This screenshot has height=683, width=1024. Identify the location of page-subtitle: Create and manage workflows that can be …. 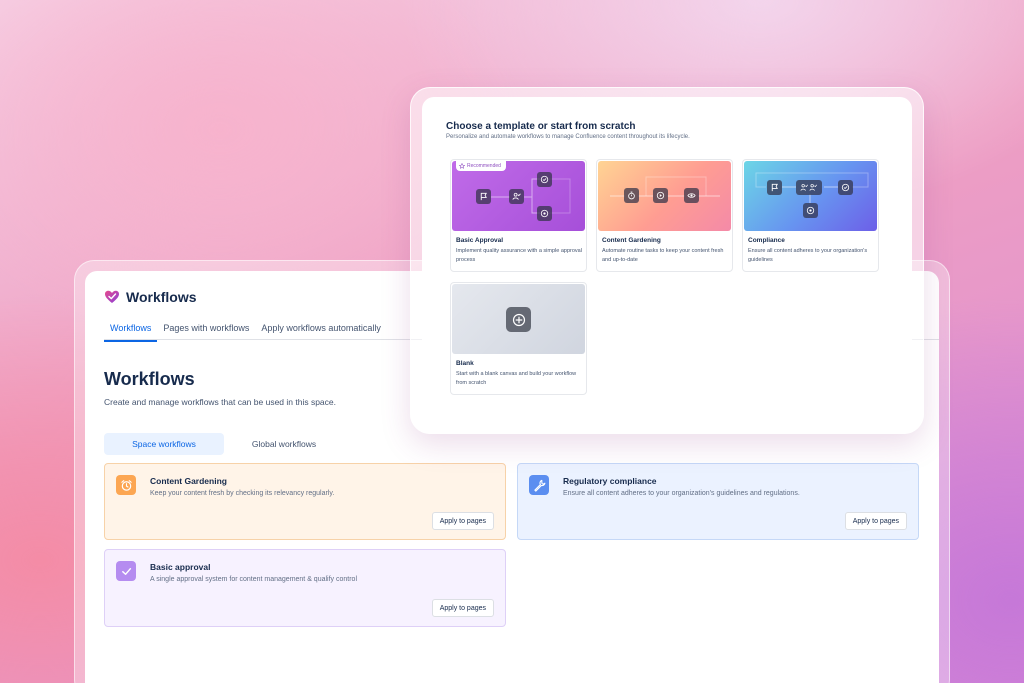
(220, 402).